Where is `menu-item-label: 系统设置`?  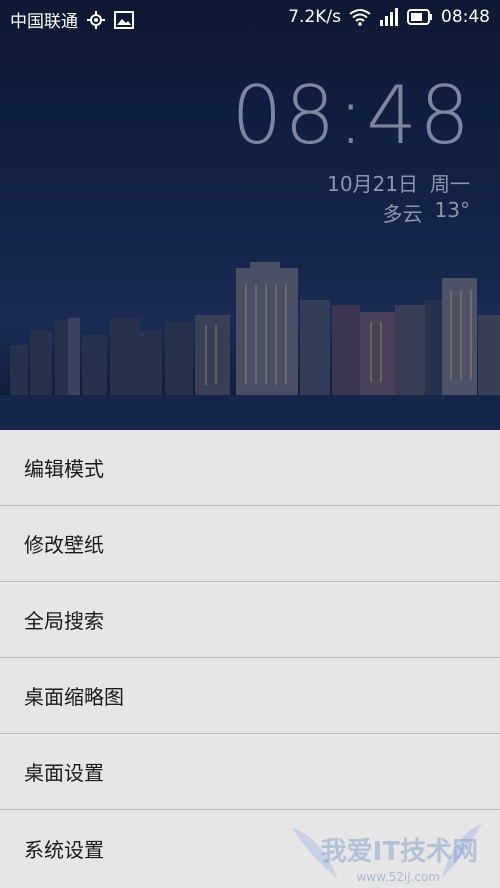 menu-item-label: 系统设置 is located at coordinates (64, 849).